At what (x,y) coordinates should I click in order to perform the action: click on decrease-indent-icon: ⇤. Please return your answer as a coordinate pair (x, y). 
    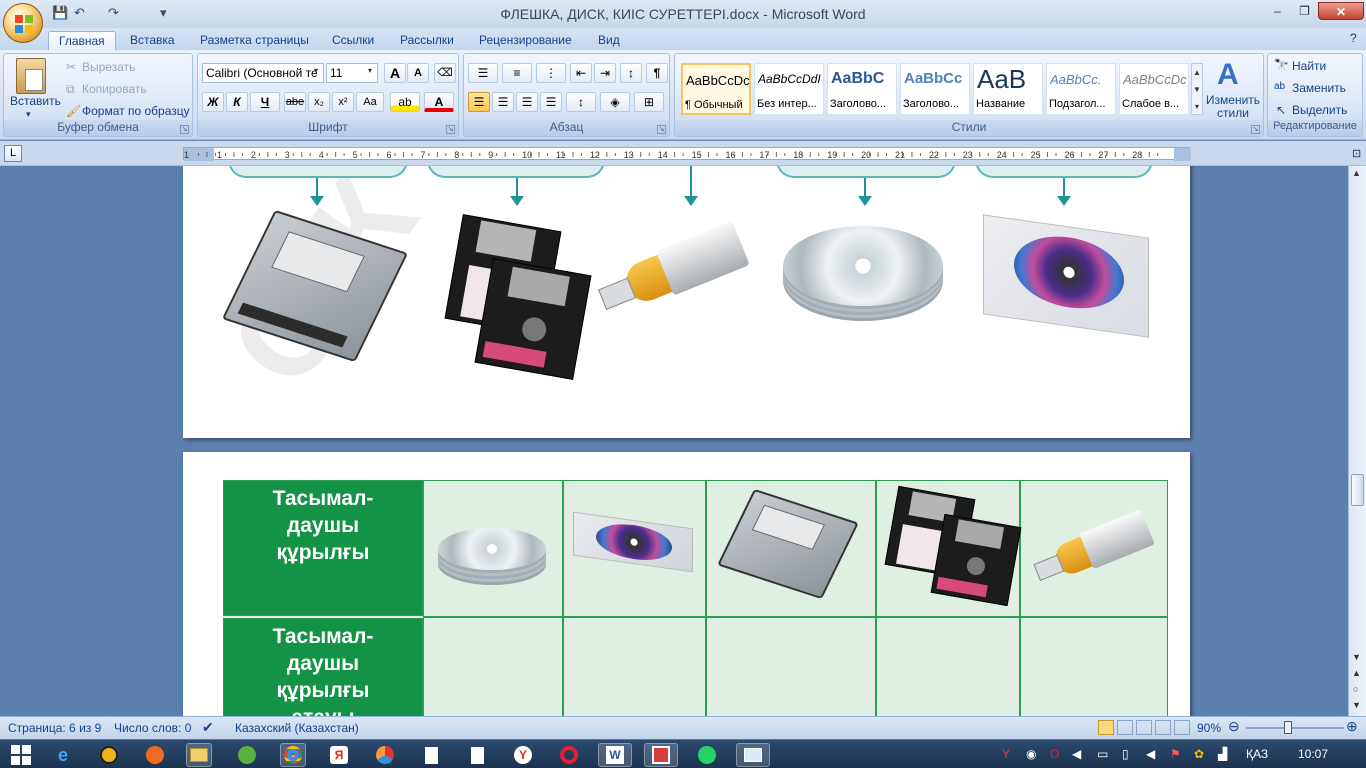
    Looking at the image, I should click on (581, 73).